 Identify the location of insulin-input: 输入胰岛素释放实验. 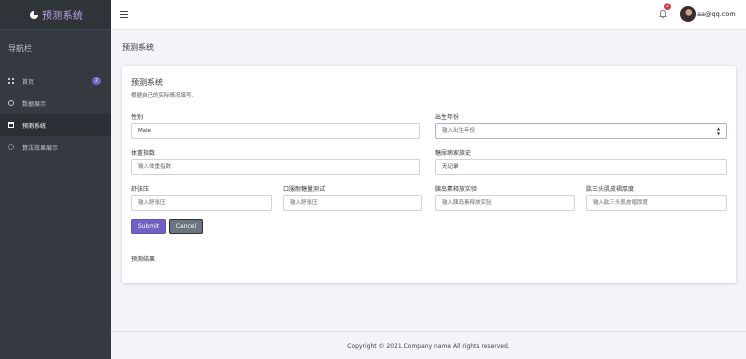
(505, 203).